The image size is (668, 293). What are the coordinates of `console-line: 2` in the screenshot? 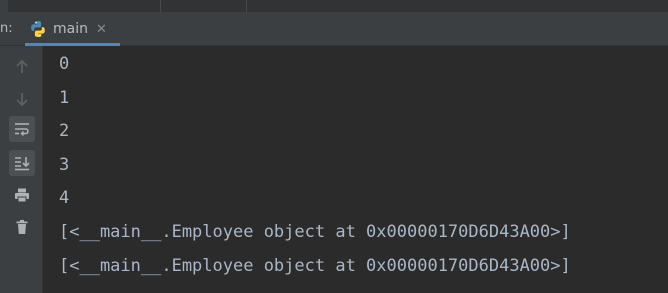 It's located at (64, 131).